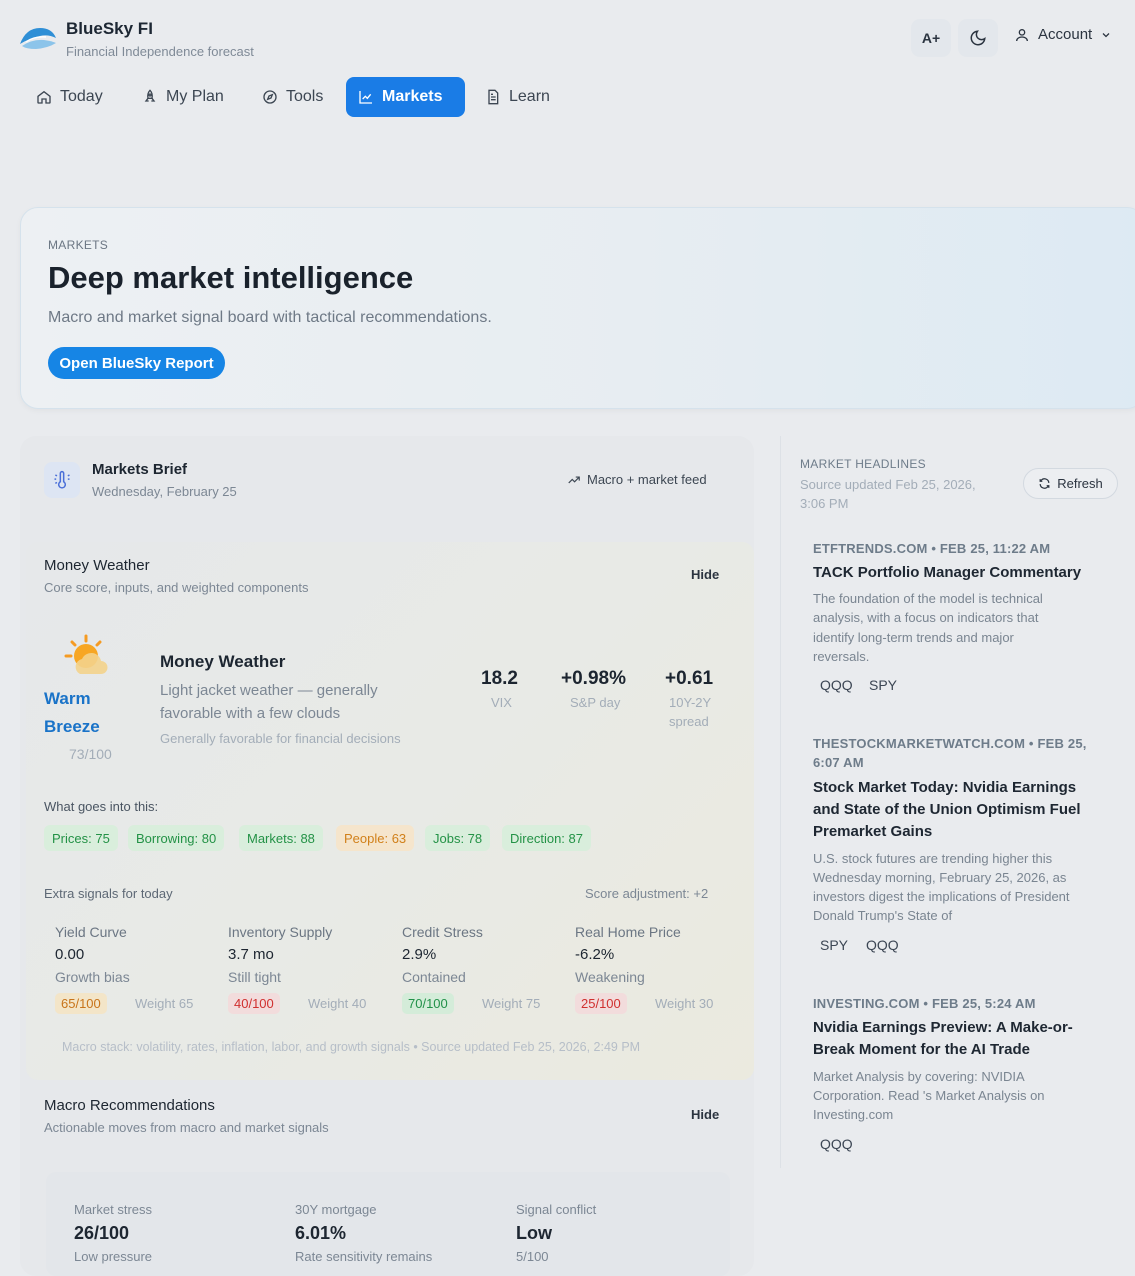 The width and height of the screenshot is (1135, 1276). Describe the element at coordinates (499, 678) in the screenshot. I see `vix-value: 18.2` at that location.